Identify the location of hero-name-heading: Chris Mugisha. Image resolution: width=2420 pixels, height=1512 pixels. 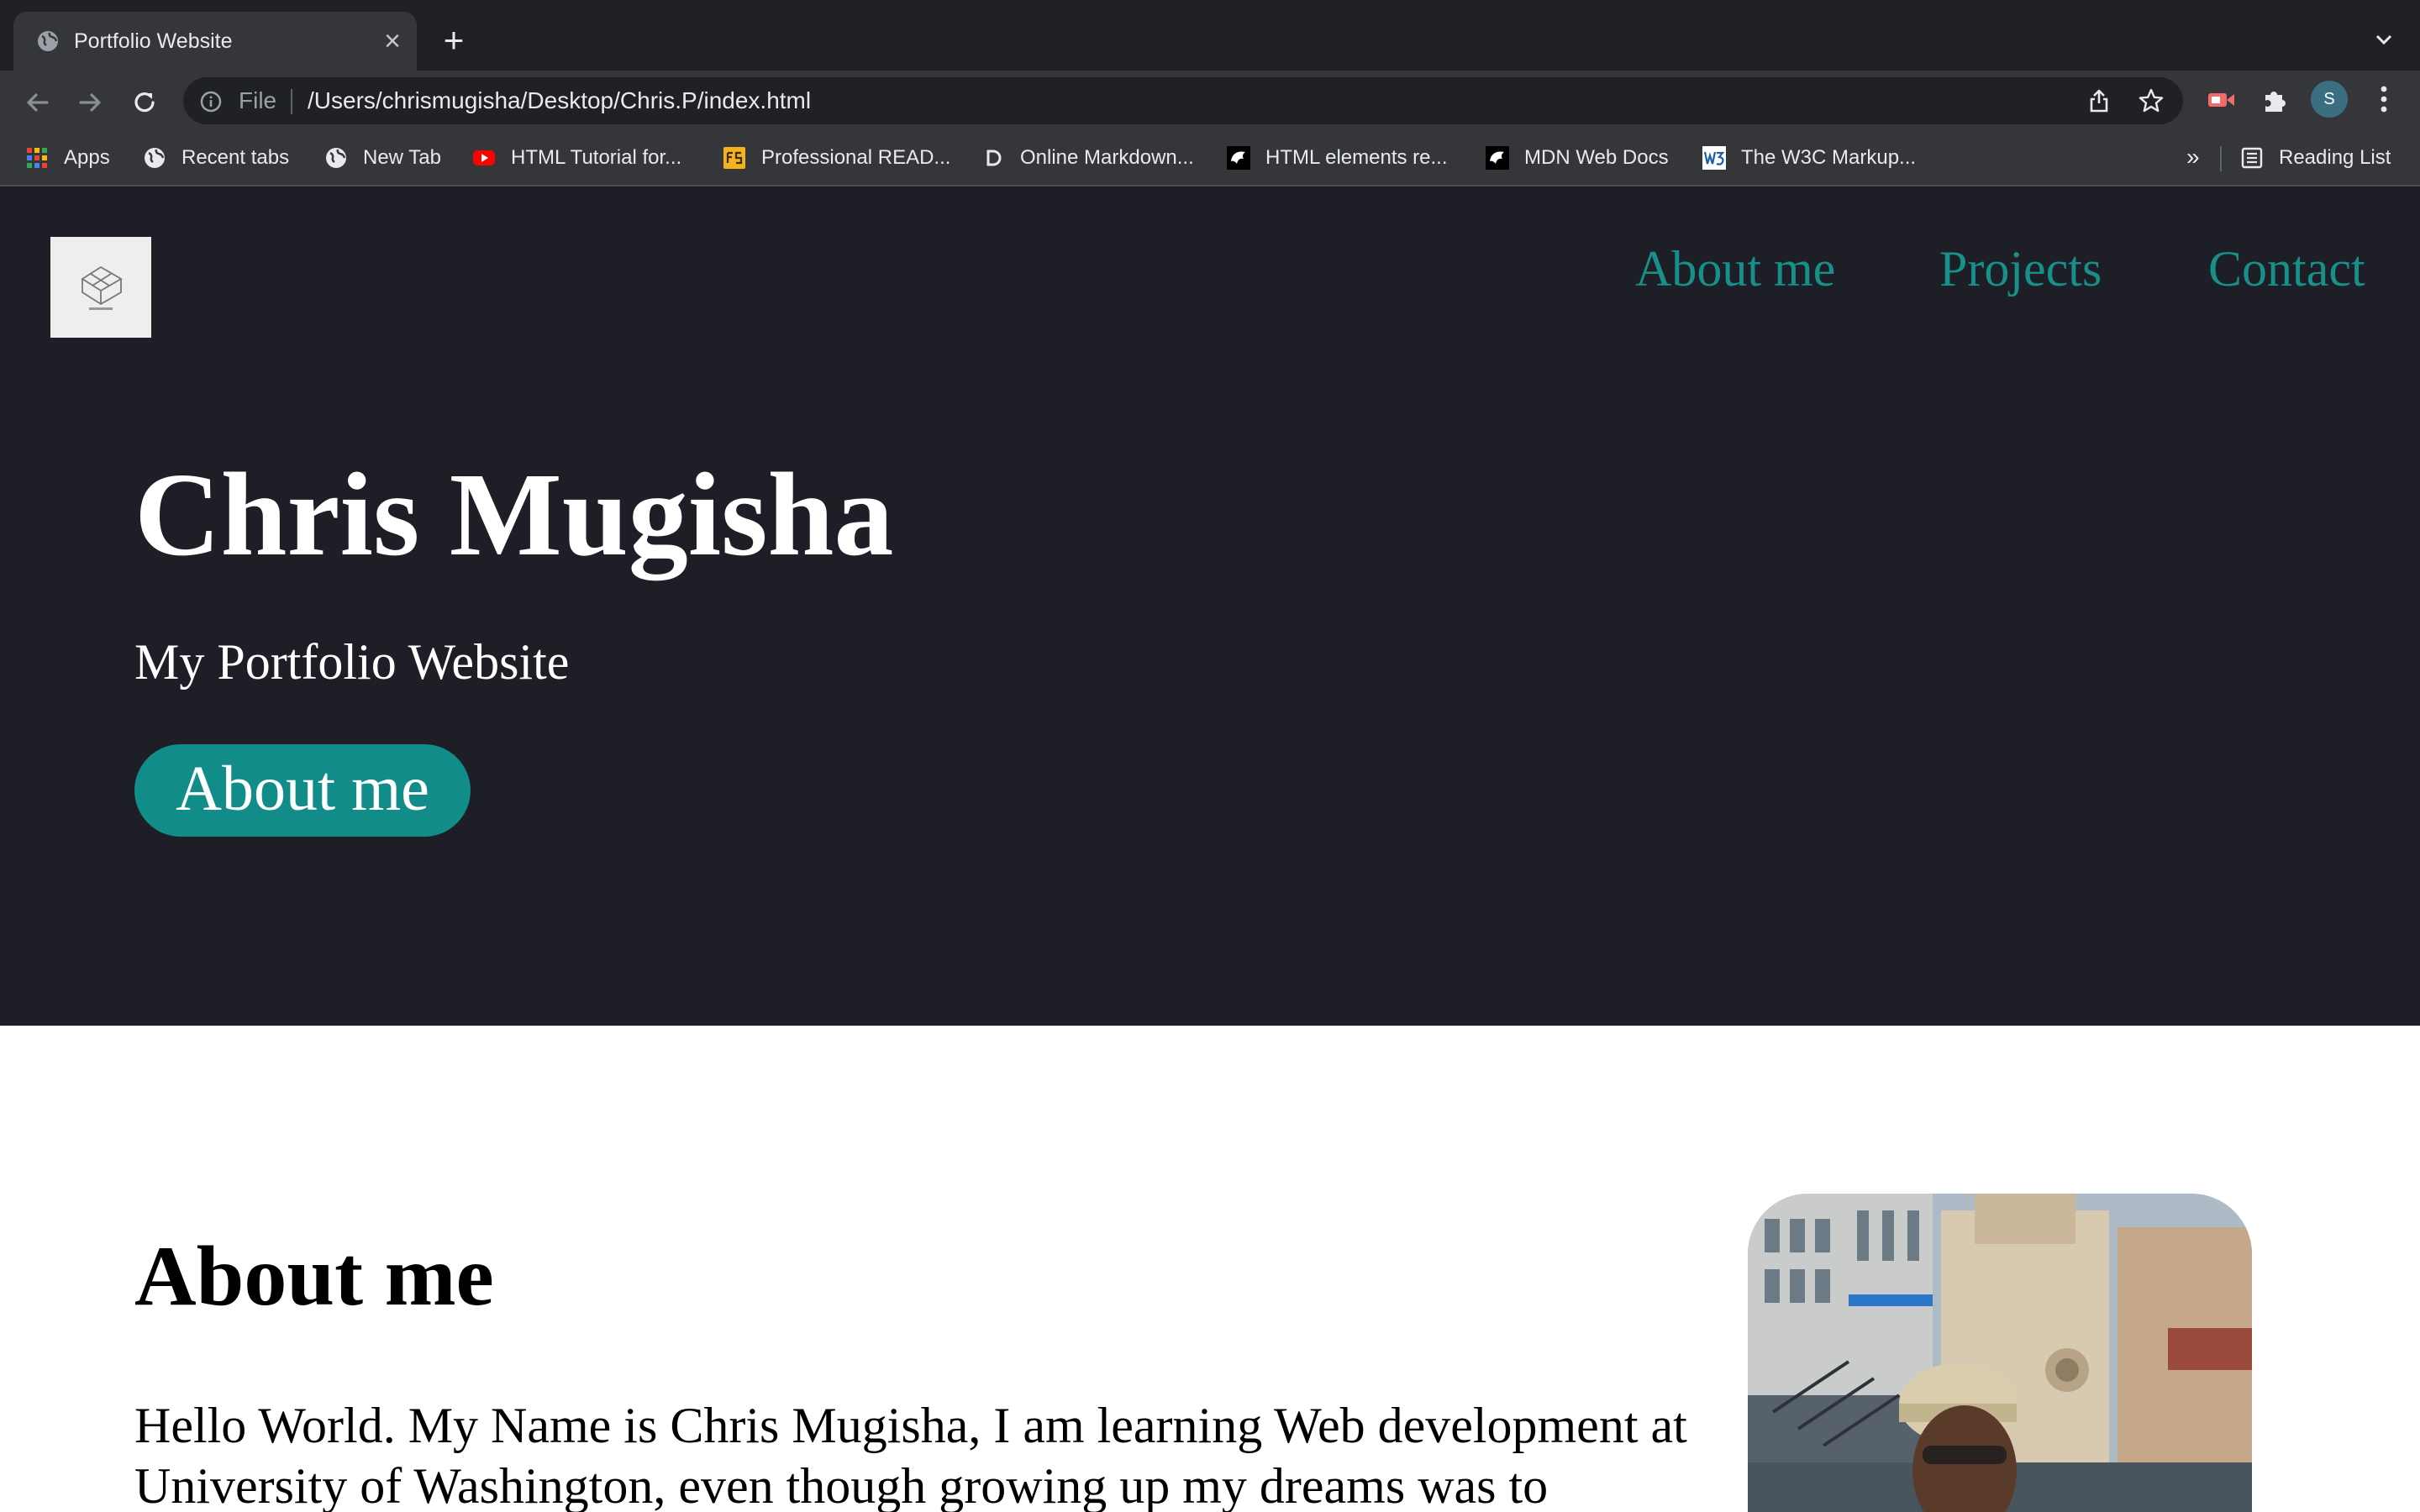
(514, 514).